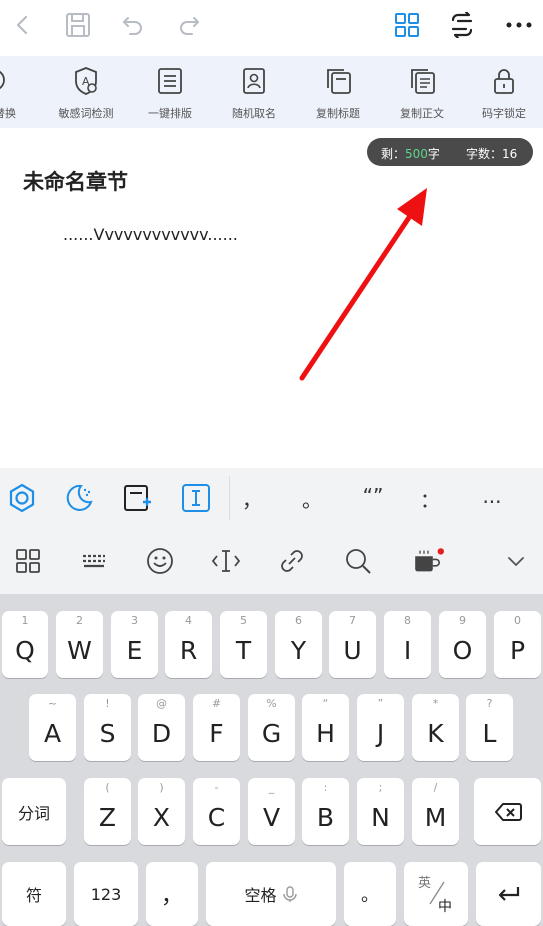 The height and width of the screenshot is (926, 543). I want to click on backspace-key, so click(507, 811).